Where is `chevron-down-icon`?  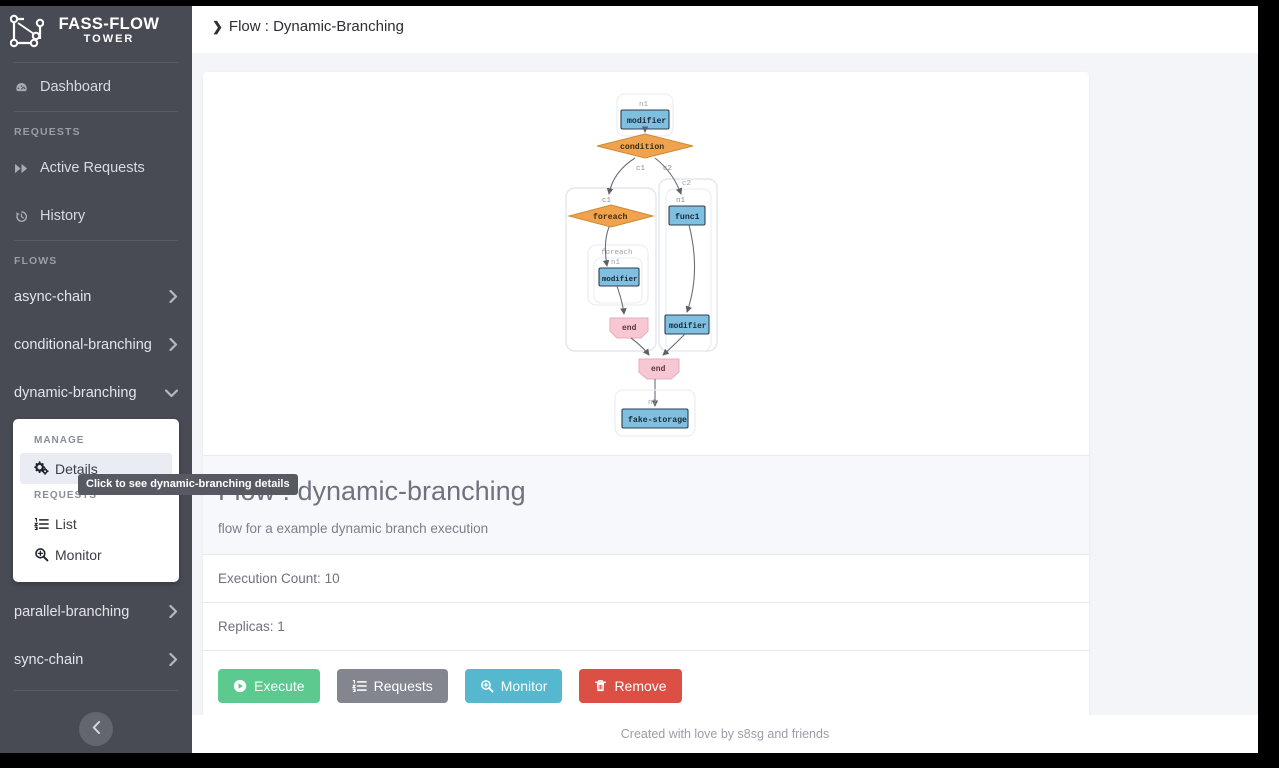
chevron-down-icon is located at coordinates (171, 393).